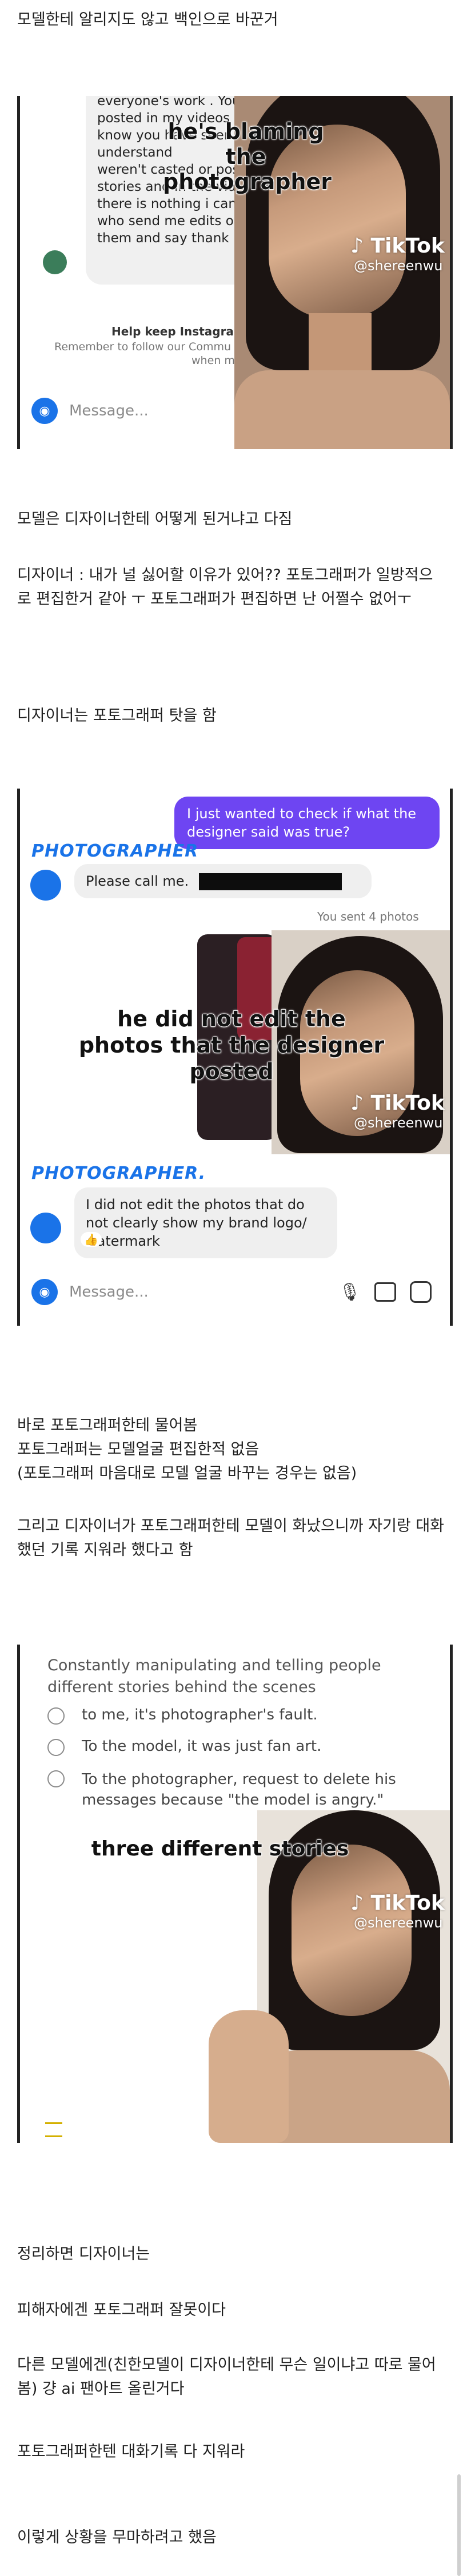  I want to click on post-text-4: 디자이너는 포토그래퍼 탓을 함, so click(117, 716).